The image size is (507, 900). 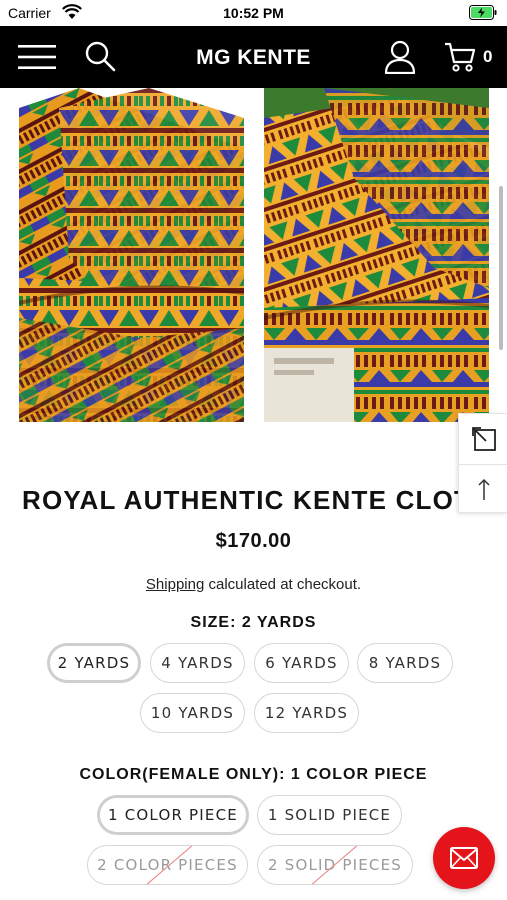 I want to click on brand-logo: MG KENTE, so click(x=253, y=58).